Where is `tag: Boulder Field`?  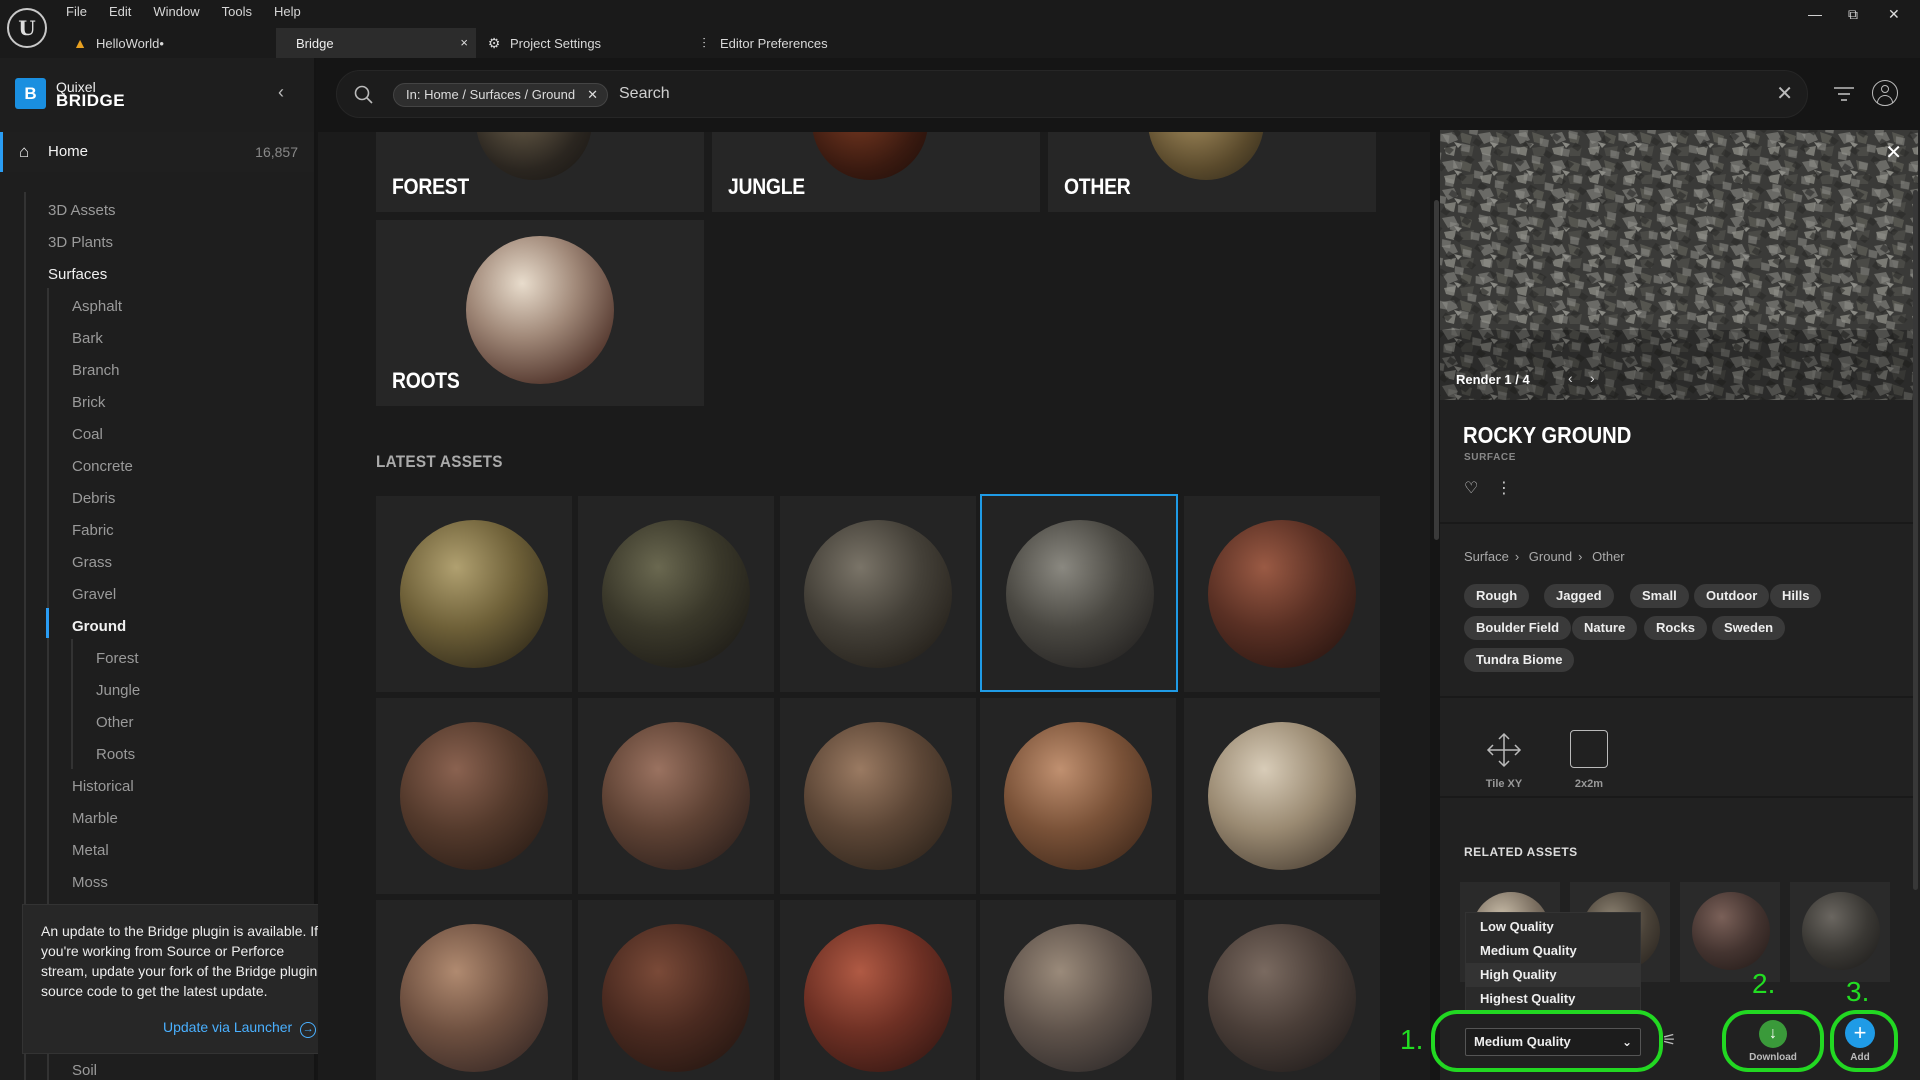
tag: Boulder Field is located at coordinates (1518, 628).